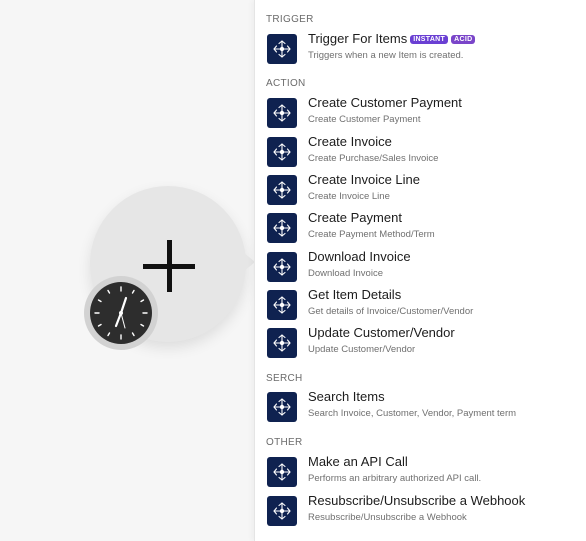 The height and width of the screenshot is (541, 586). I want to click on module-item-title: Update Customer/Vendor, so click(381, 332).